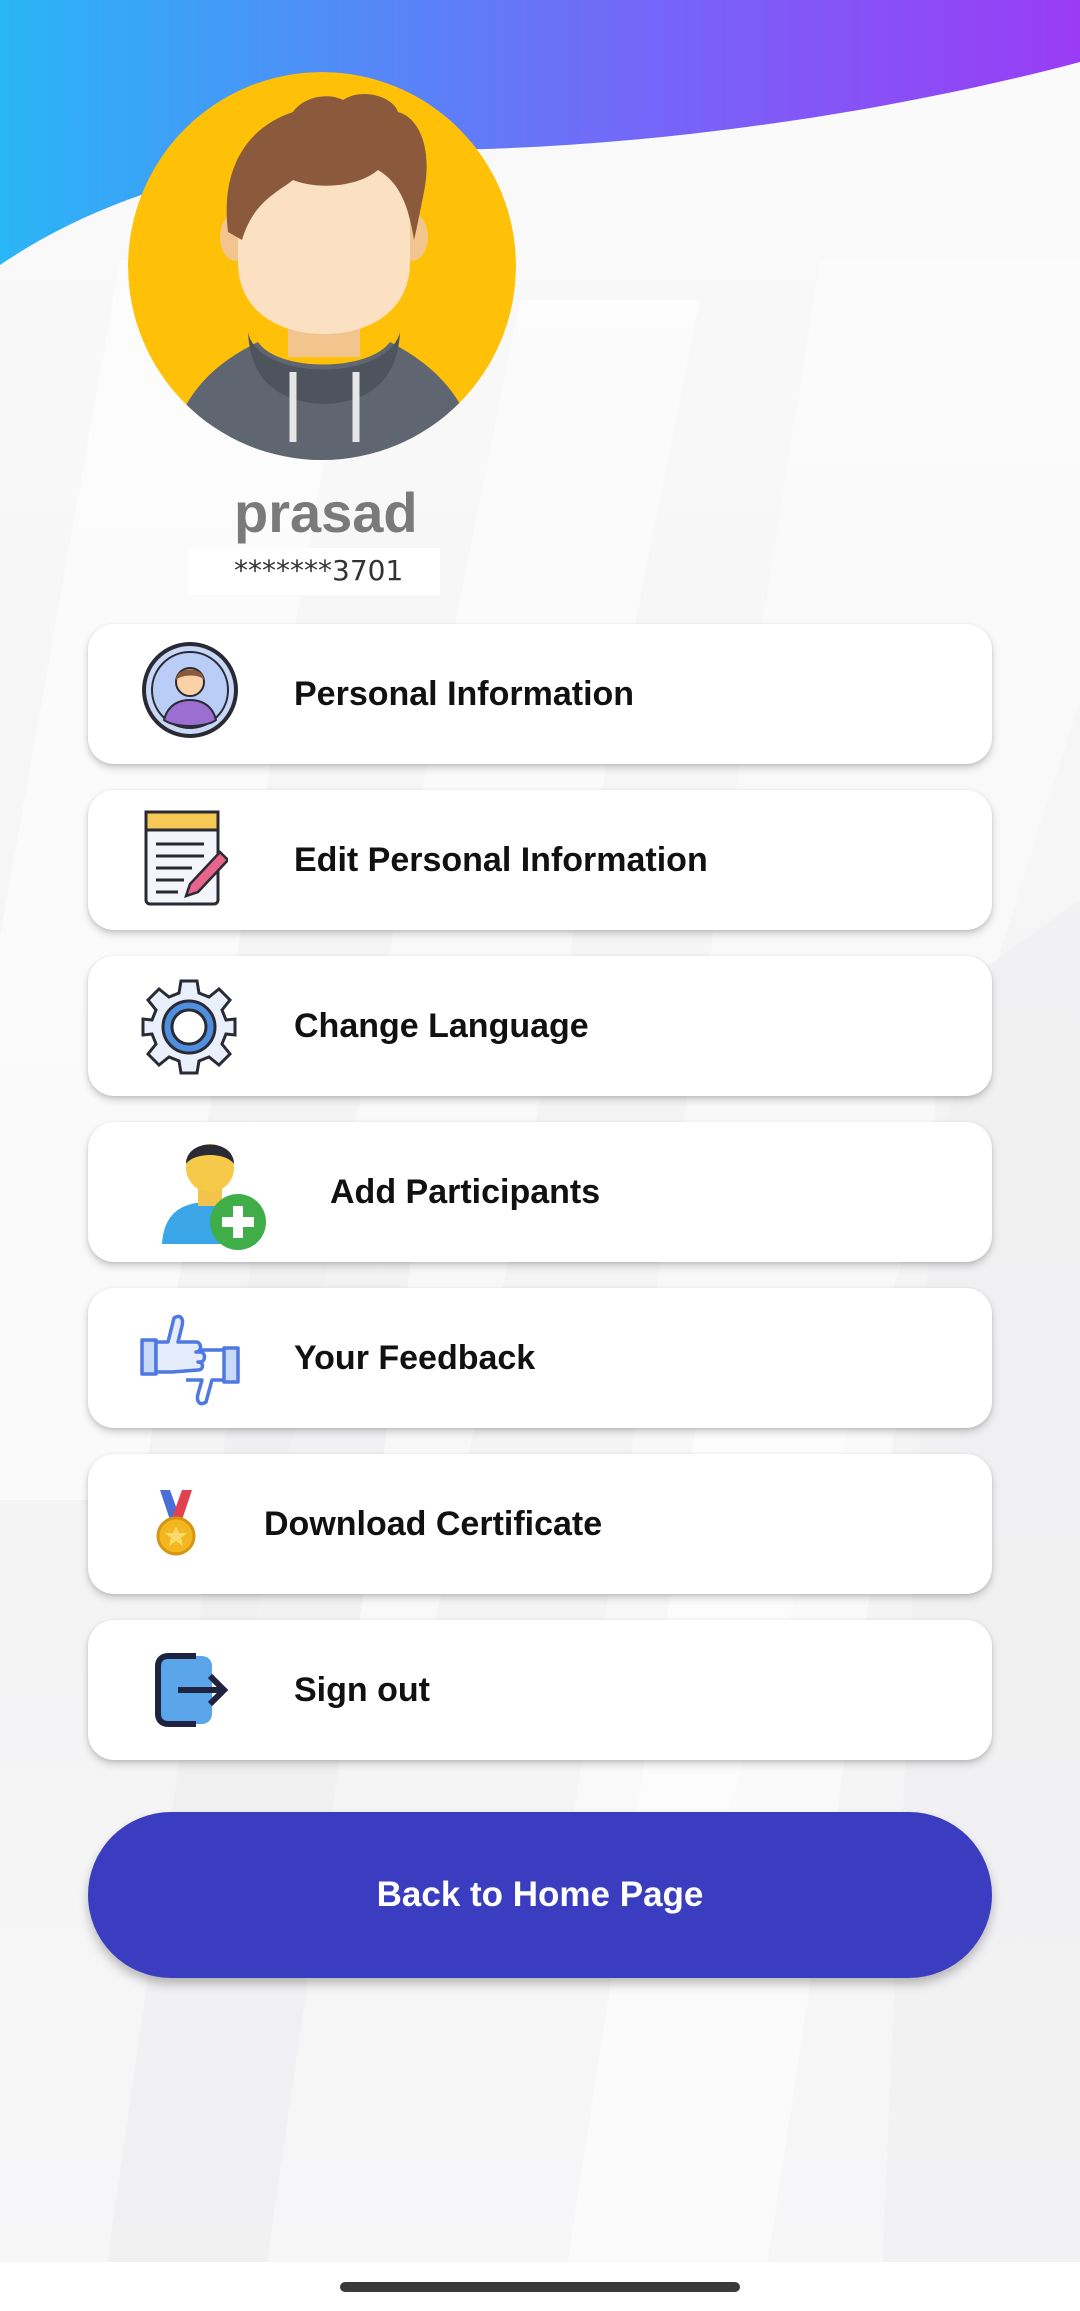 The height and width of the screenshot is (2311, 1080). I want to click on your-feedback-label: Your Feedback, so click(415, 1358).